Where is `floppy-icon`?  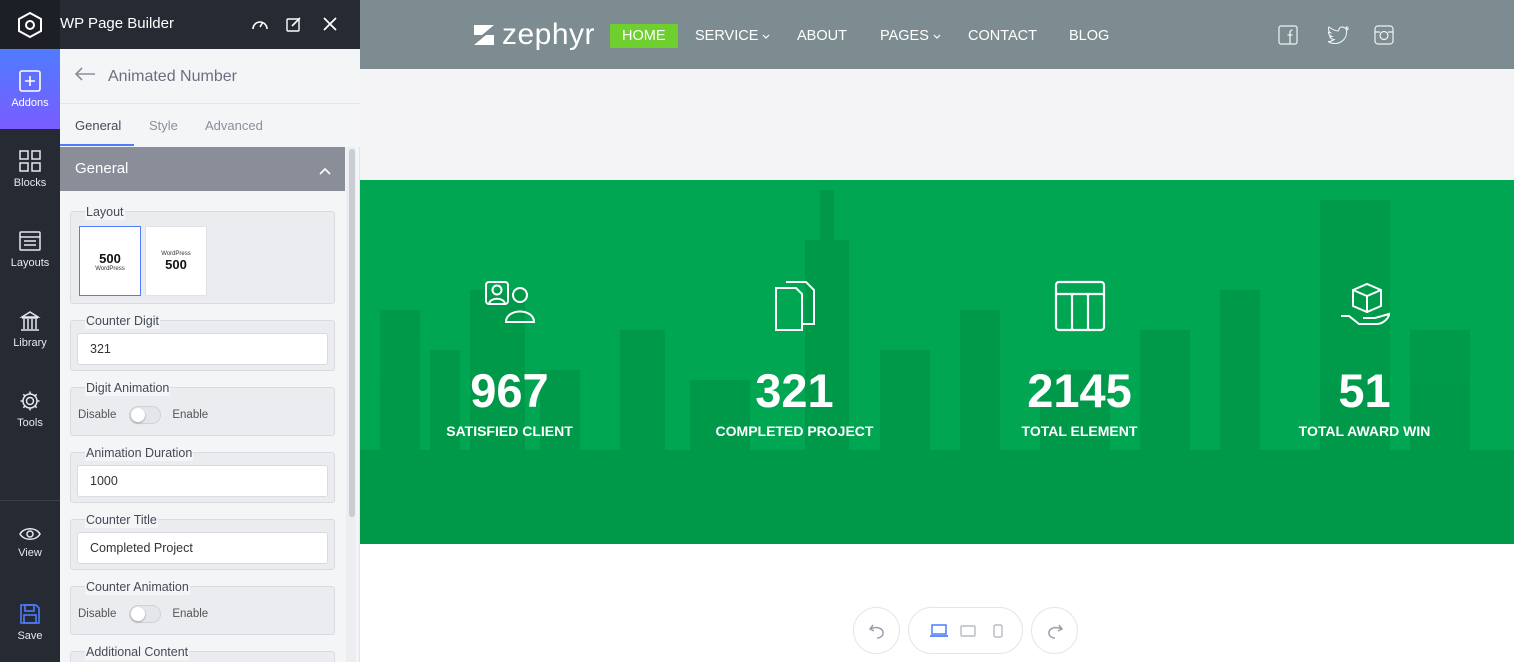
floppy-icon is located at coordinates (30, 613).